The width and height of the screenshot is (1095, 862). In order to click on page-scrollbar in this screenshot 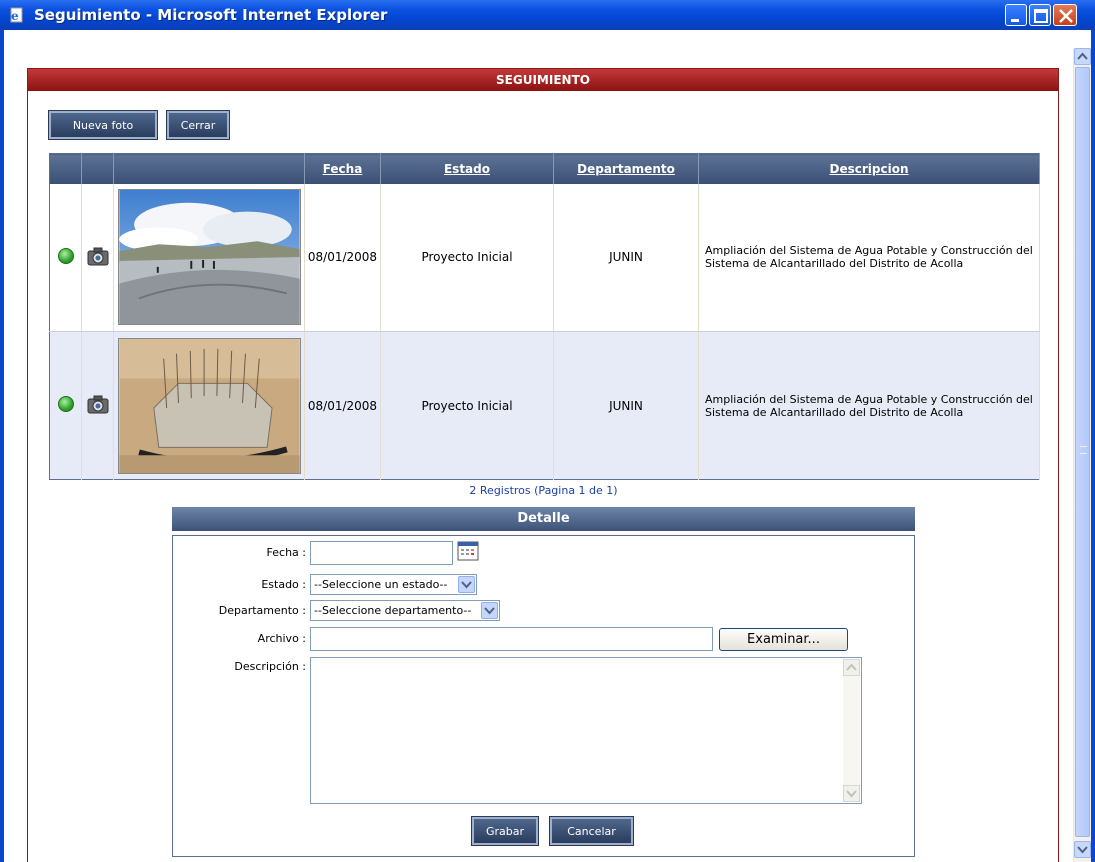, I will do `click(1082, 455)`.